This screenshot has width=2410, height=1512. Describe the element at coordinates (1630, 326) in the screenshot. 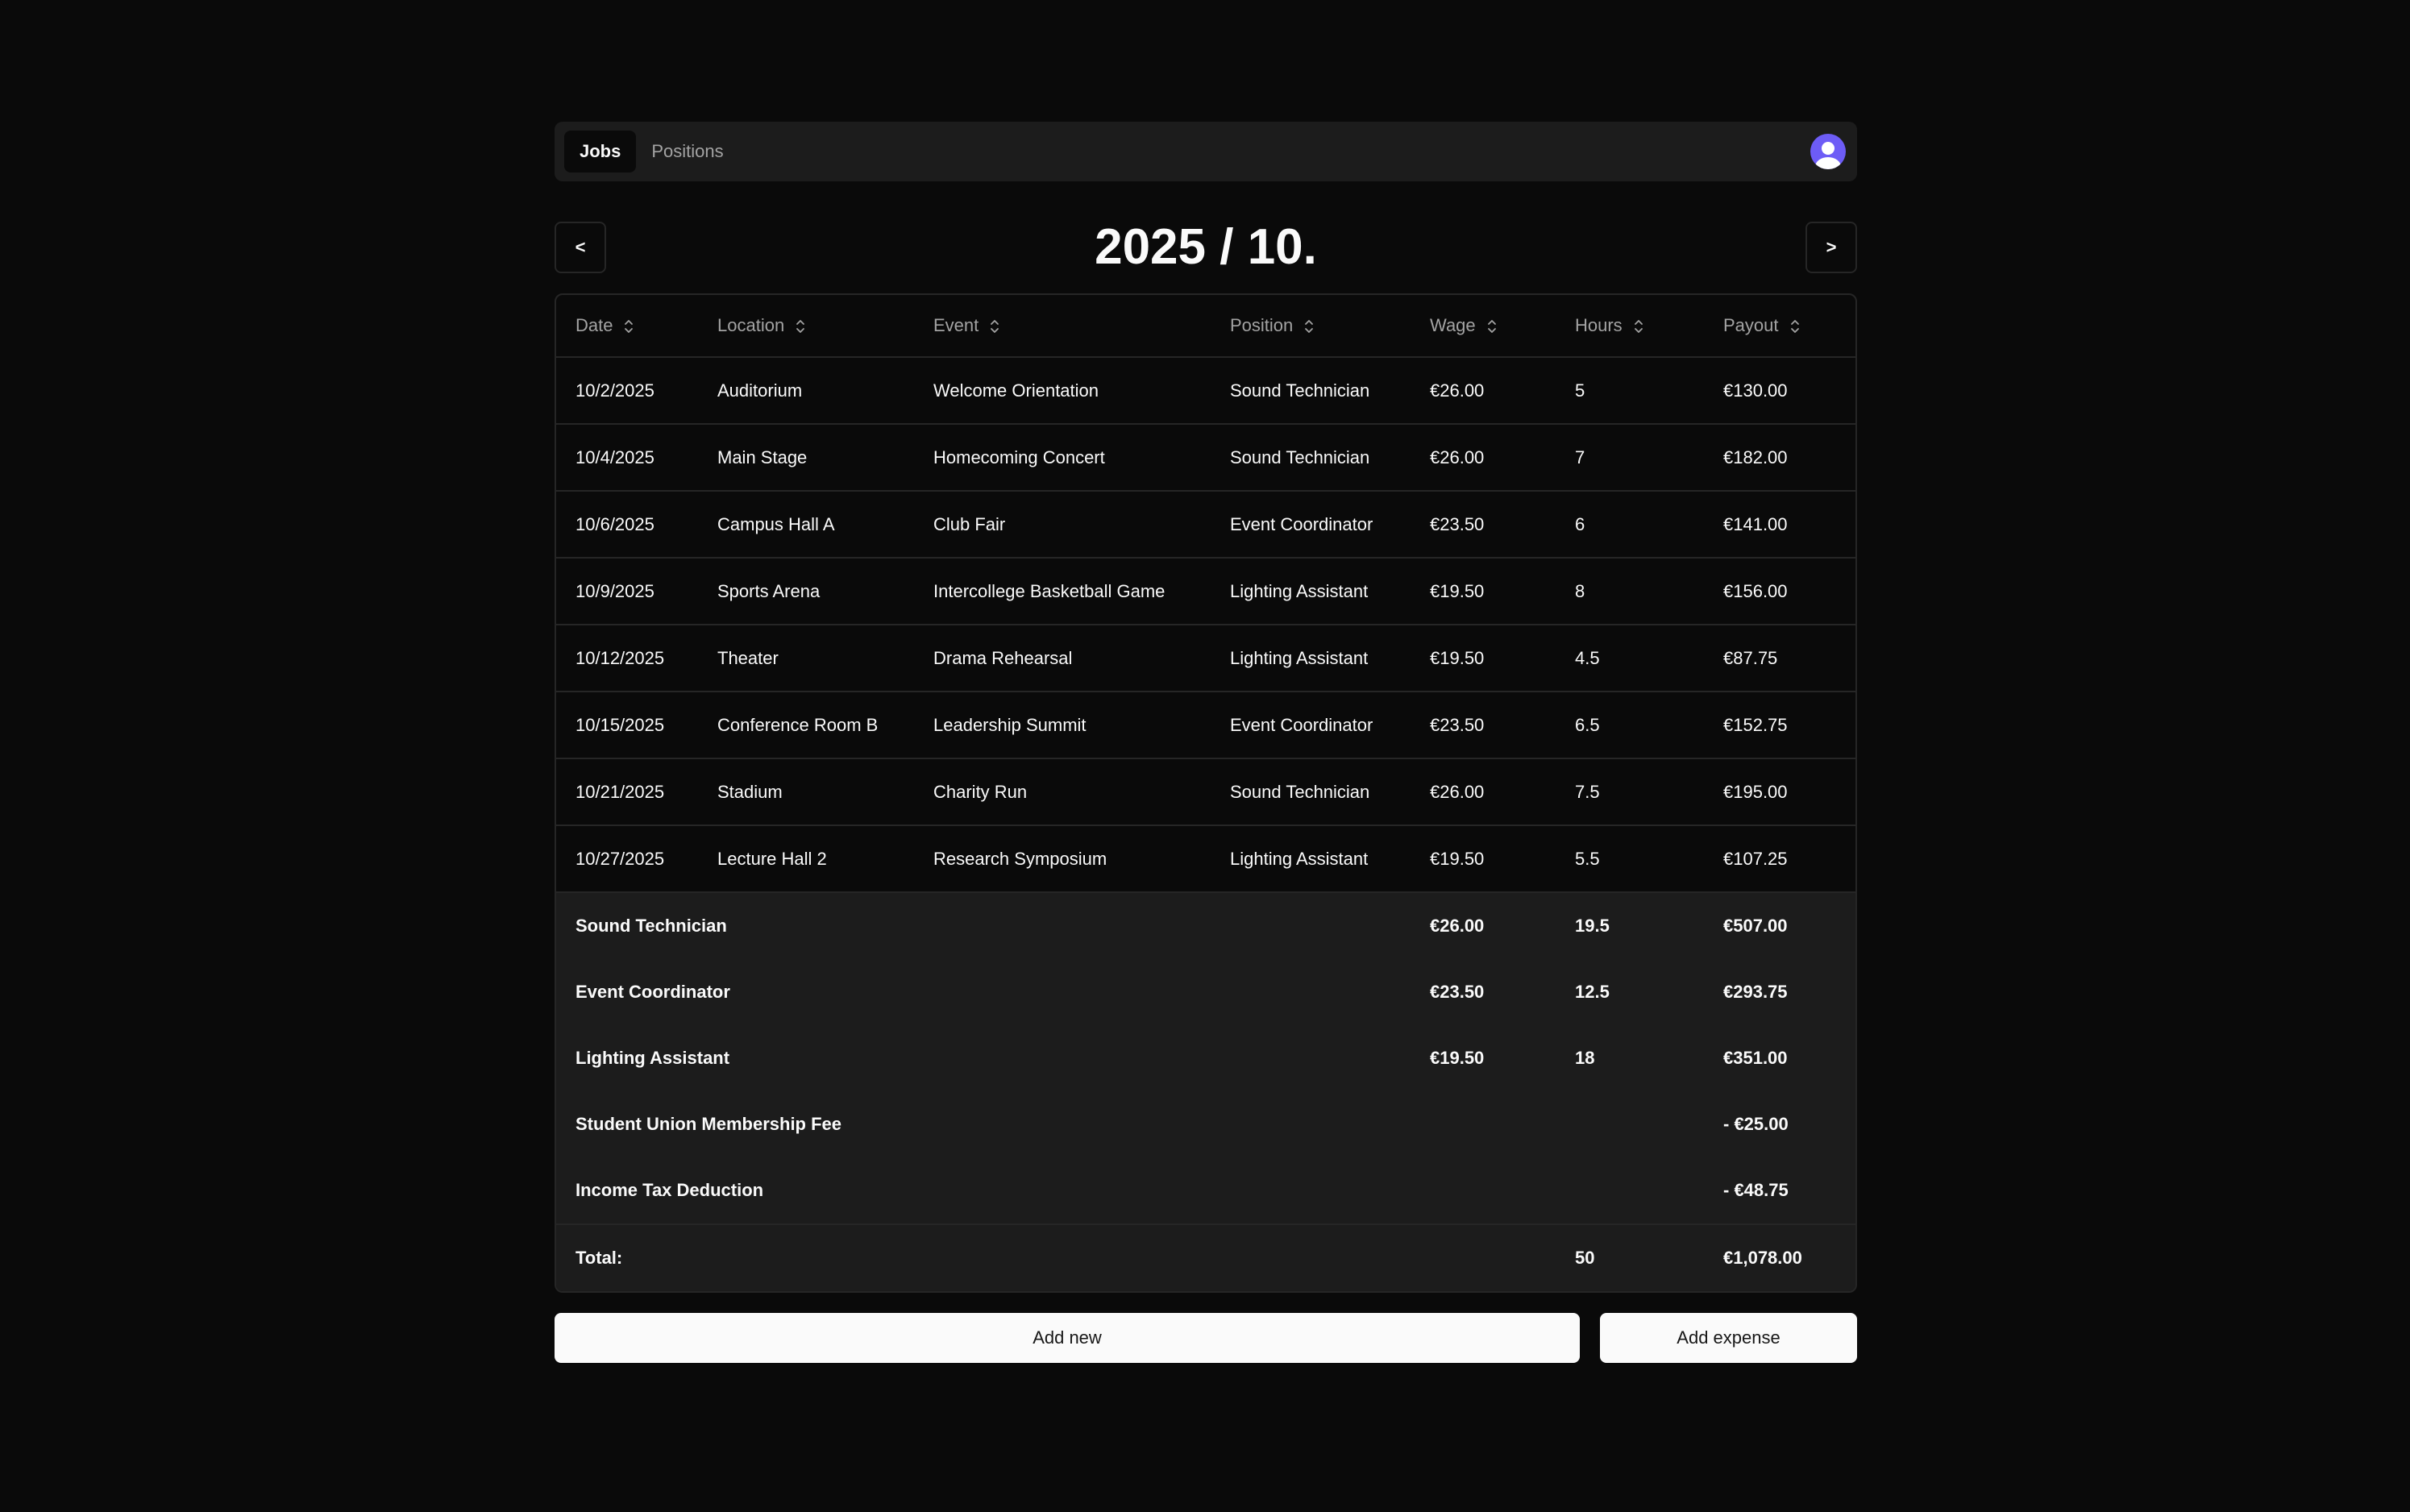

I see `column-header-hours: Hours` at that location.